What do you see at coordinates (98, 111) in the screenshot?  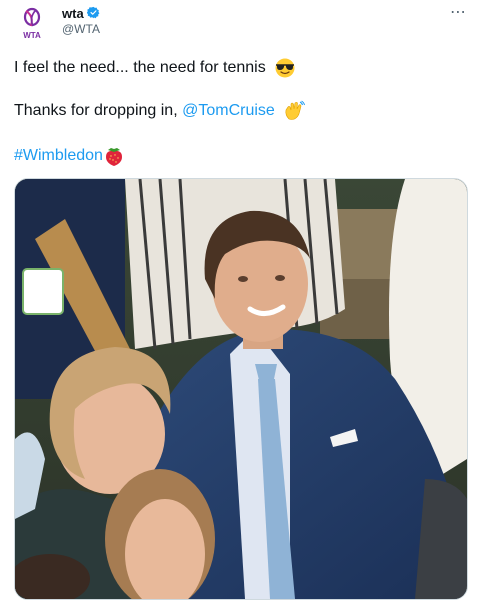 I see `tweet-text-2: Thanks for dropping in,` at bounding box center [98, 111].